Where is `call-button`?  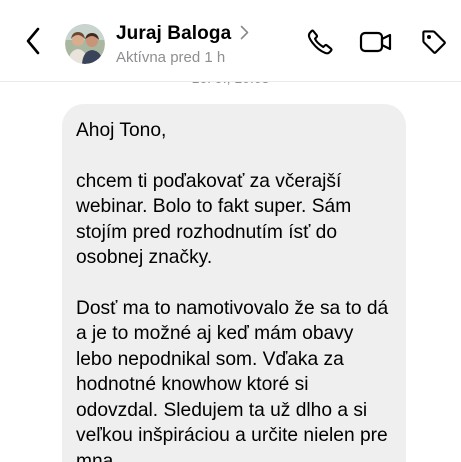 call-button is located at coordinates (320, 44).